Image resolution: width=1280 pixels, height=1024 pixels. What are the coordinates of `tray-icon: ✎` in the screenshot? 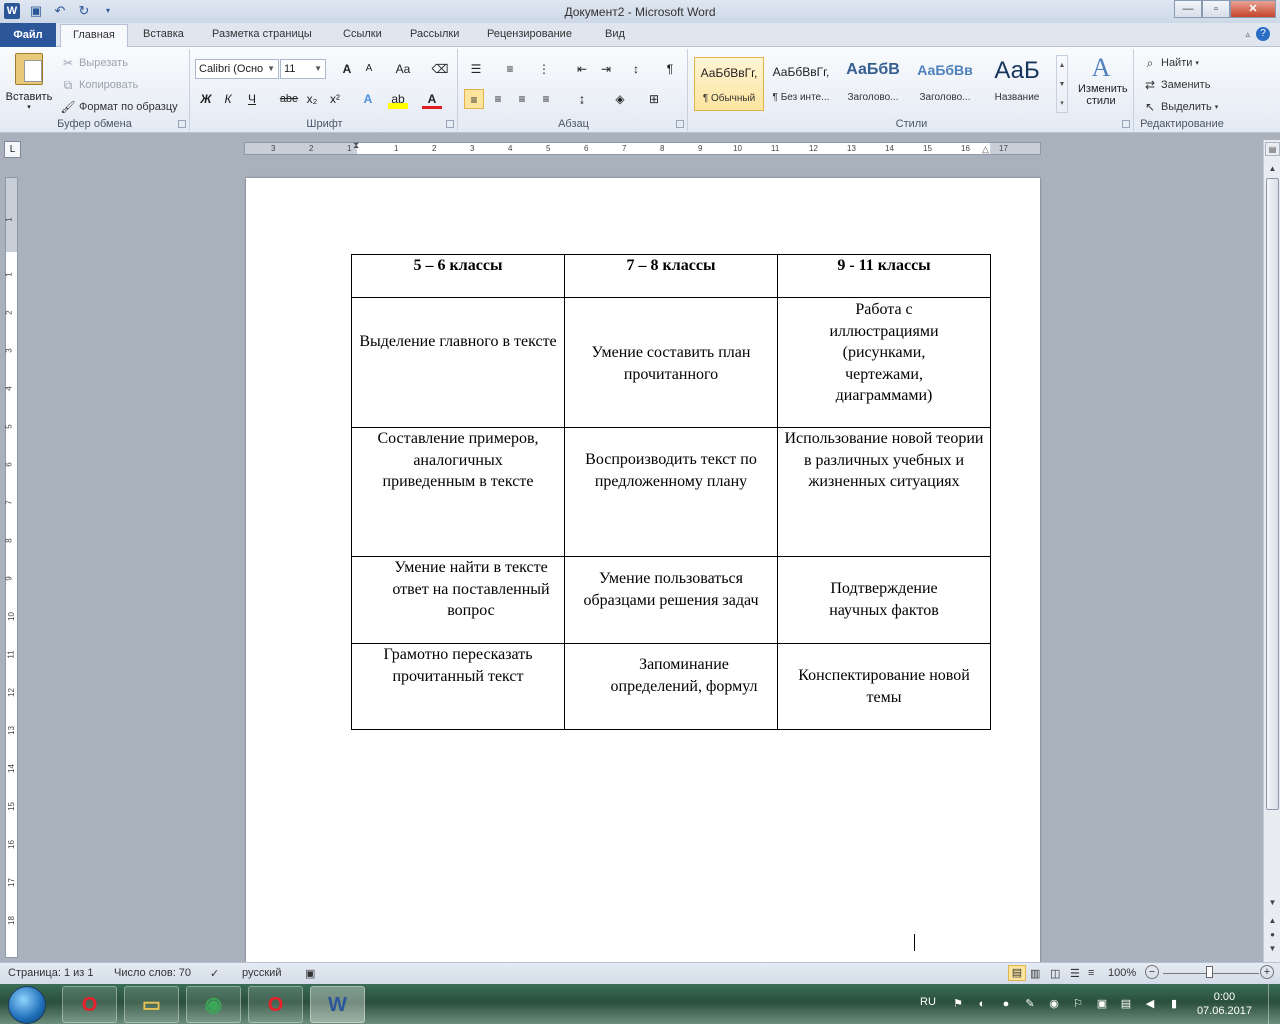 It's located at (1030, 1004).